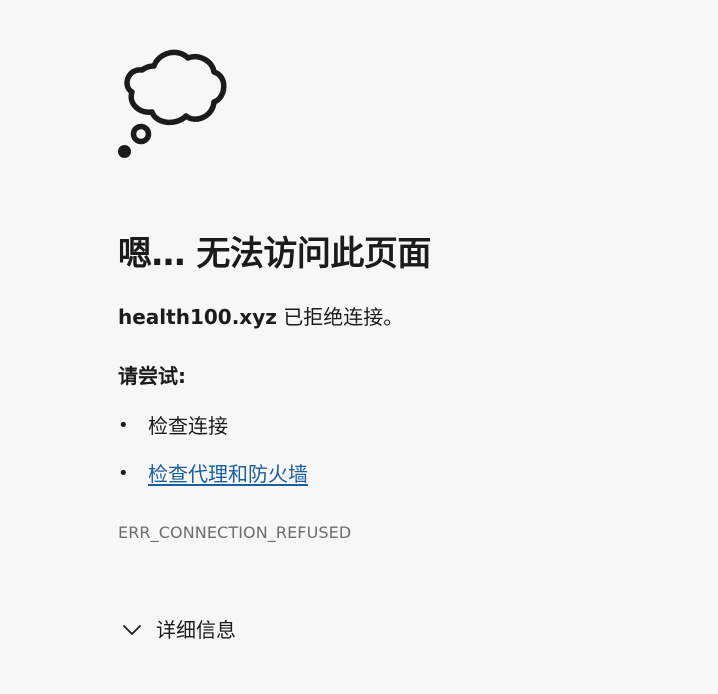 The image size is (718, 694). Describe the element at coordinates (196, 630) in the screenshot. I see `details-label: 详细信息` at that location.